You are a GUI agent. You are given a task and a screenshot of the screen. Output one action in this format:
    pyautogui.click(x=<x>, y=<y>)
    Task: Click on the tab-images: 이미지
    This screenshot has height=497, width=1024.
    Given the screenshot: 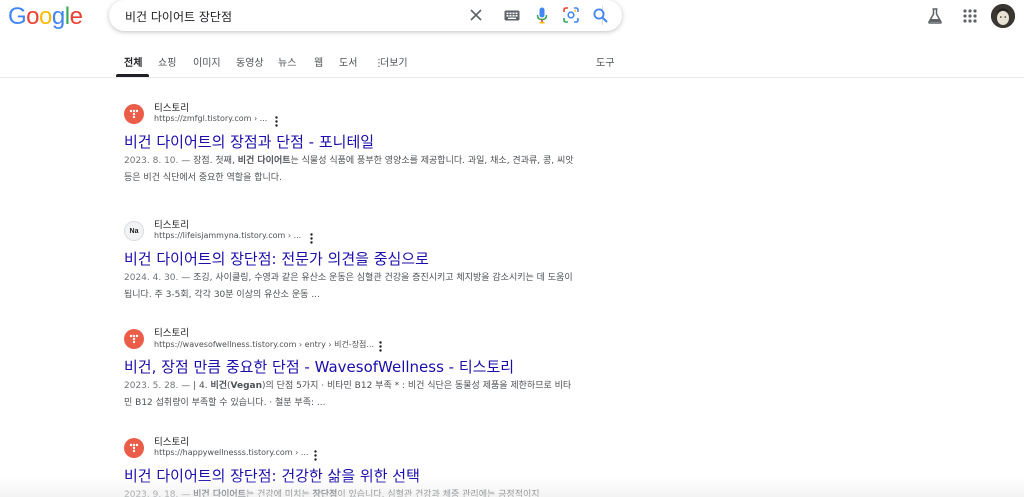 What is the action you would take?
    pyautogui.click(x=207, y=61)
    